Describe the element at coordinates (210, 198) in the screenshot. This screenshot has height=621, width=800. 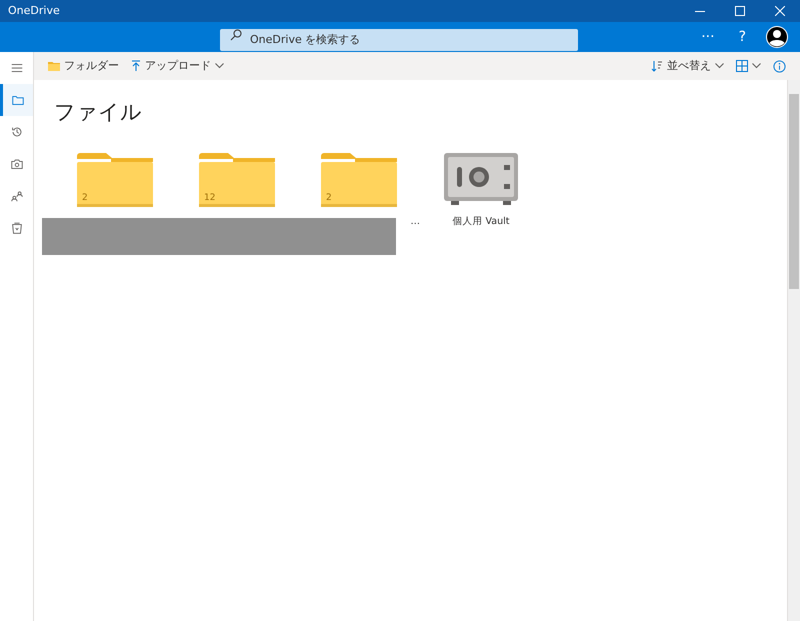
I see `item-count: 12` at that location.